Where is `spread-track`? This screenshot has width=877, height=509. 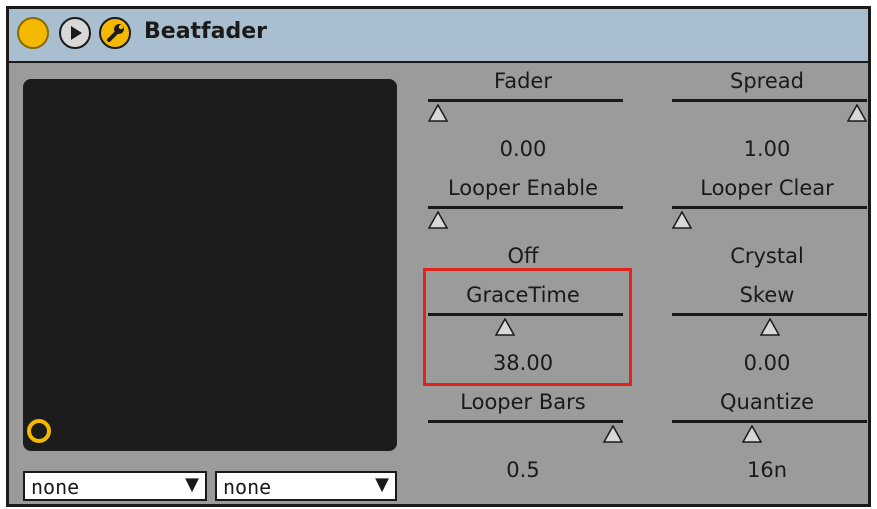
spread-track is located at coordinates (769, 100).